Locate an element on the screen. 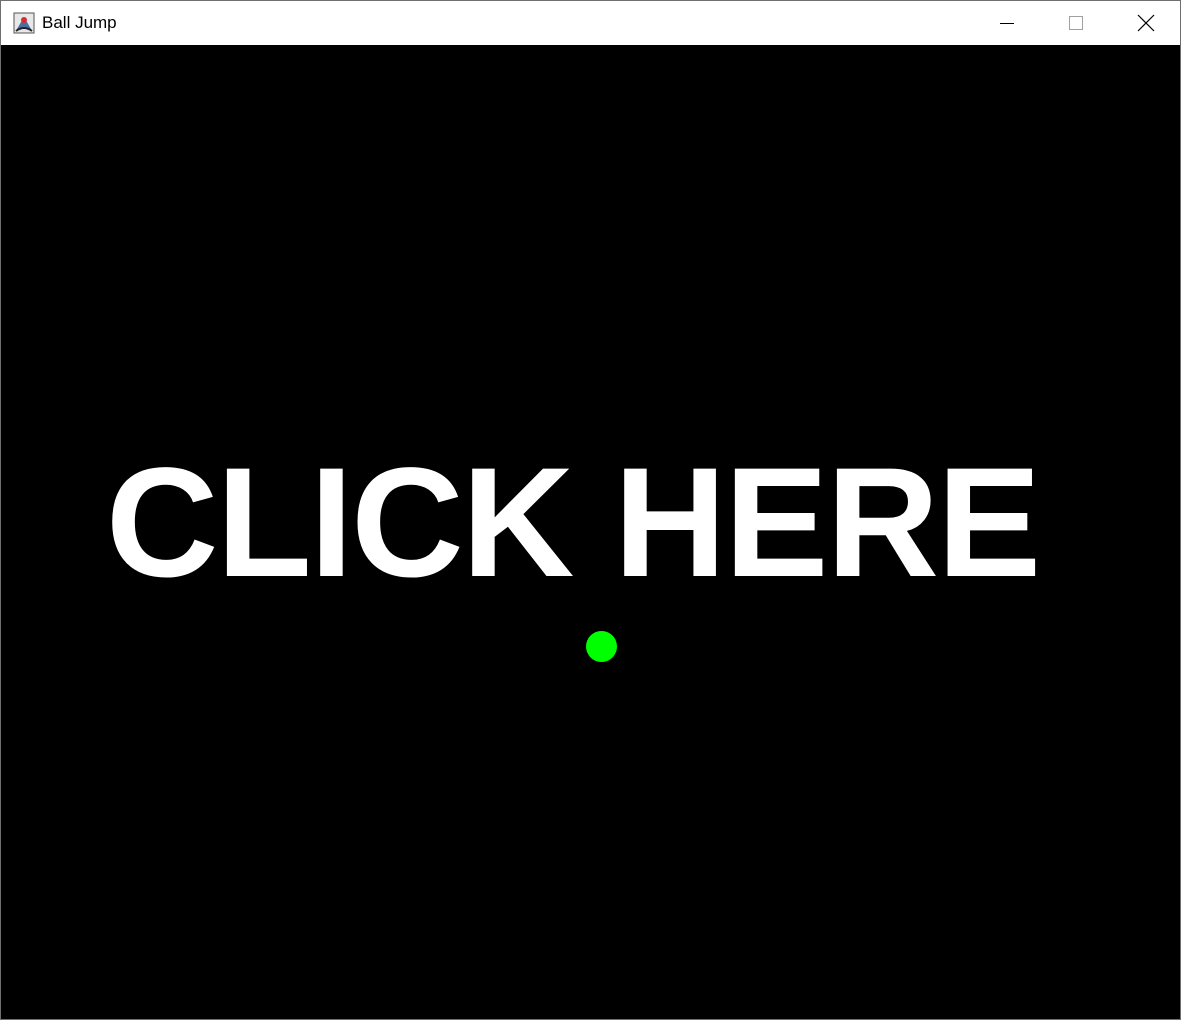  minimize-icon is located at coordinates (1007, 23).